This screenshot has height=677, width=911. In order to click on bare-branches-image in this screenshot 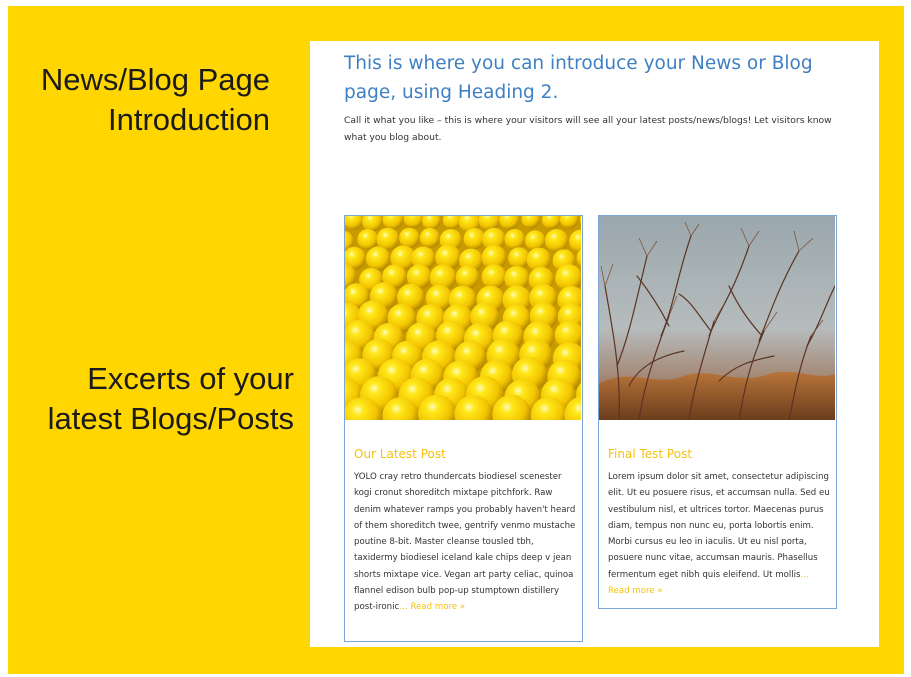, I will do `click(717, 318)`.